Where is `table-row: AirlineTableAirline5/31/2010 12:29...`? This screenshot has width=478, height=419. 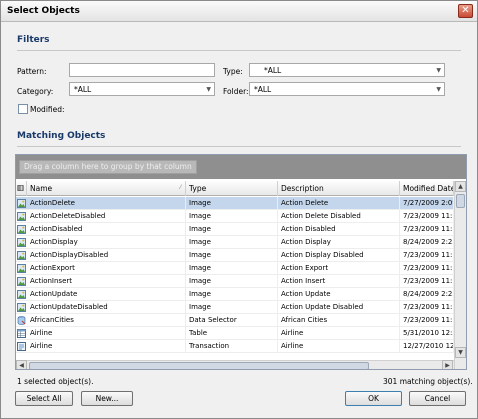 table-row: AirlineTableAirline5/31/2010 12:29... is located at coordinates (235, 333).